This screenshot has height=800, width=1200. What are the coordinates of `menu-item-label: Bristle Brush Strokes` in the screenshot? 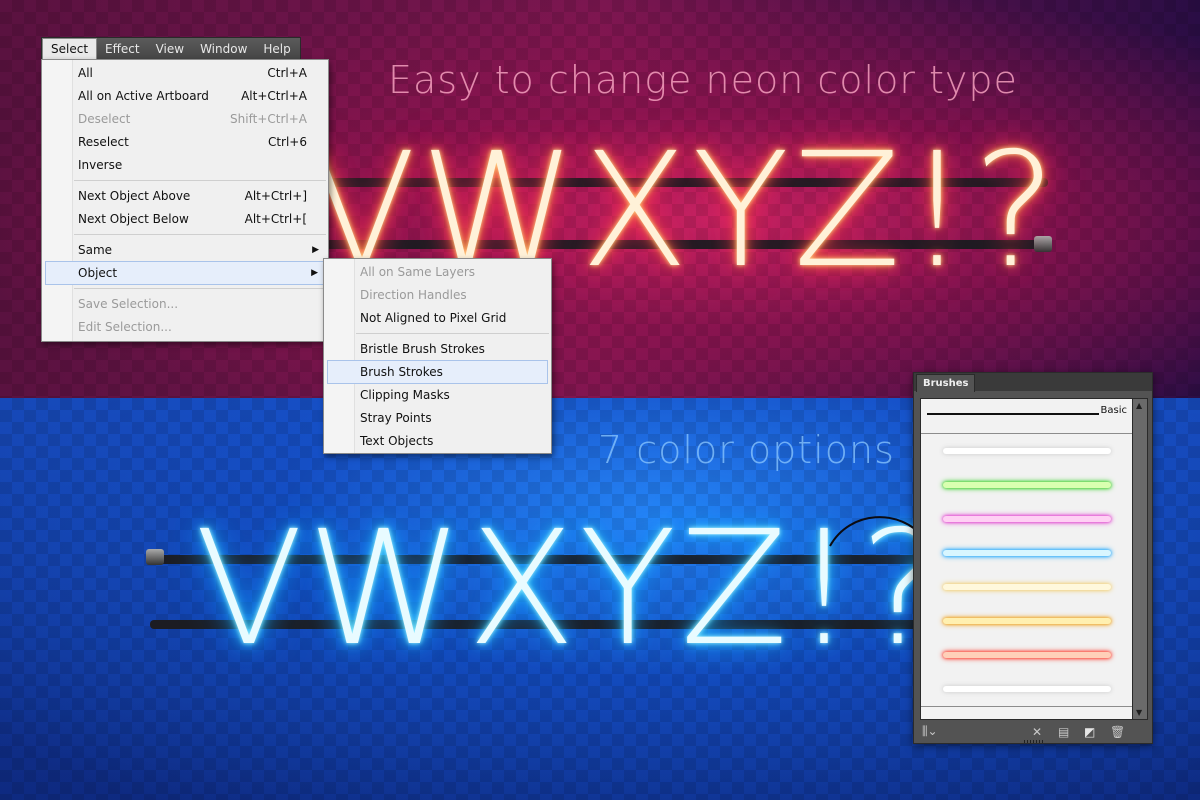 It's located at (422, 349).